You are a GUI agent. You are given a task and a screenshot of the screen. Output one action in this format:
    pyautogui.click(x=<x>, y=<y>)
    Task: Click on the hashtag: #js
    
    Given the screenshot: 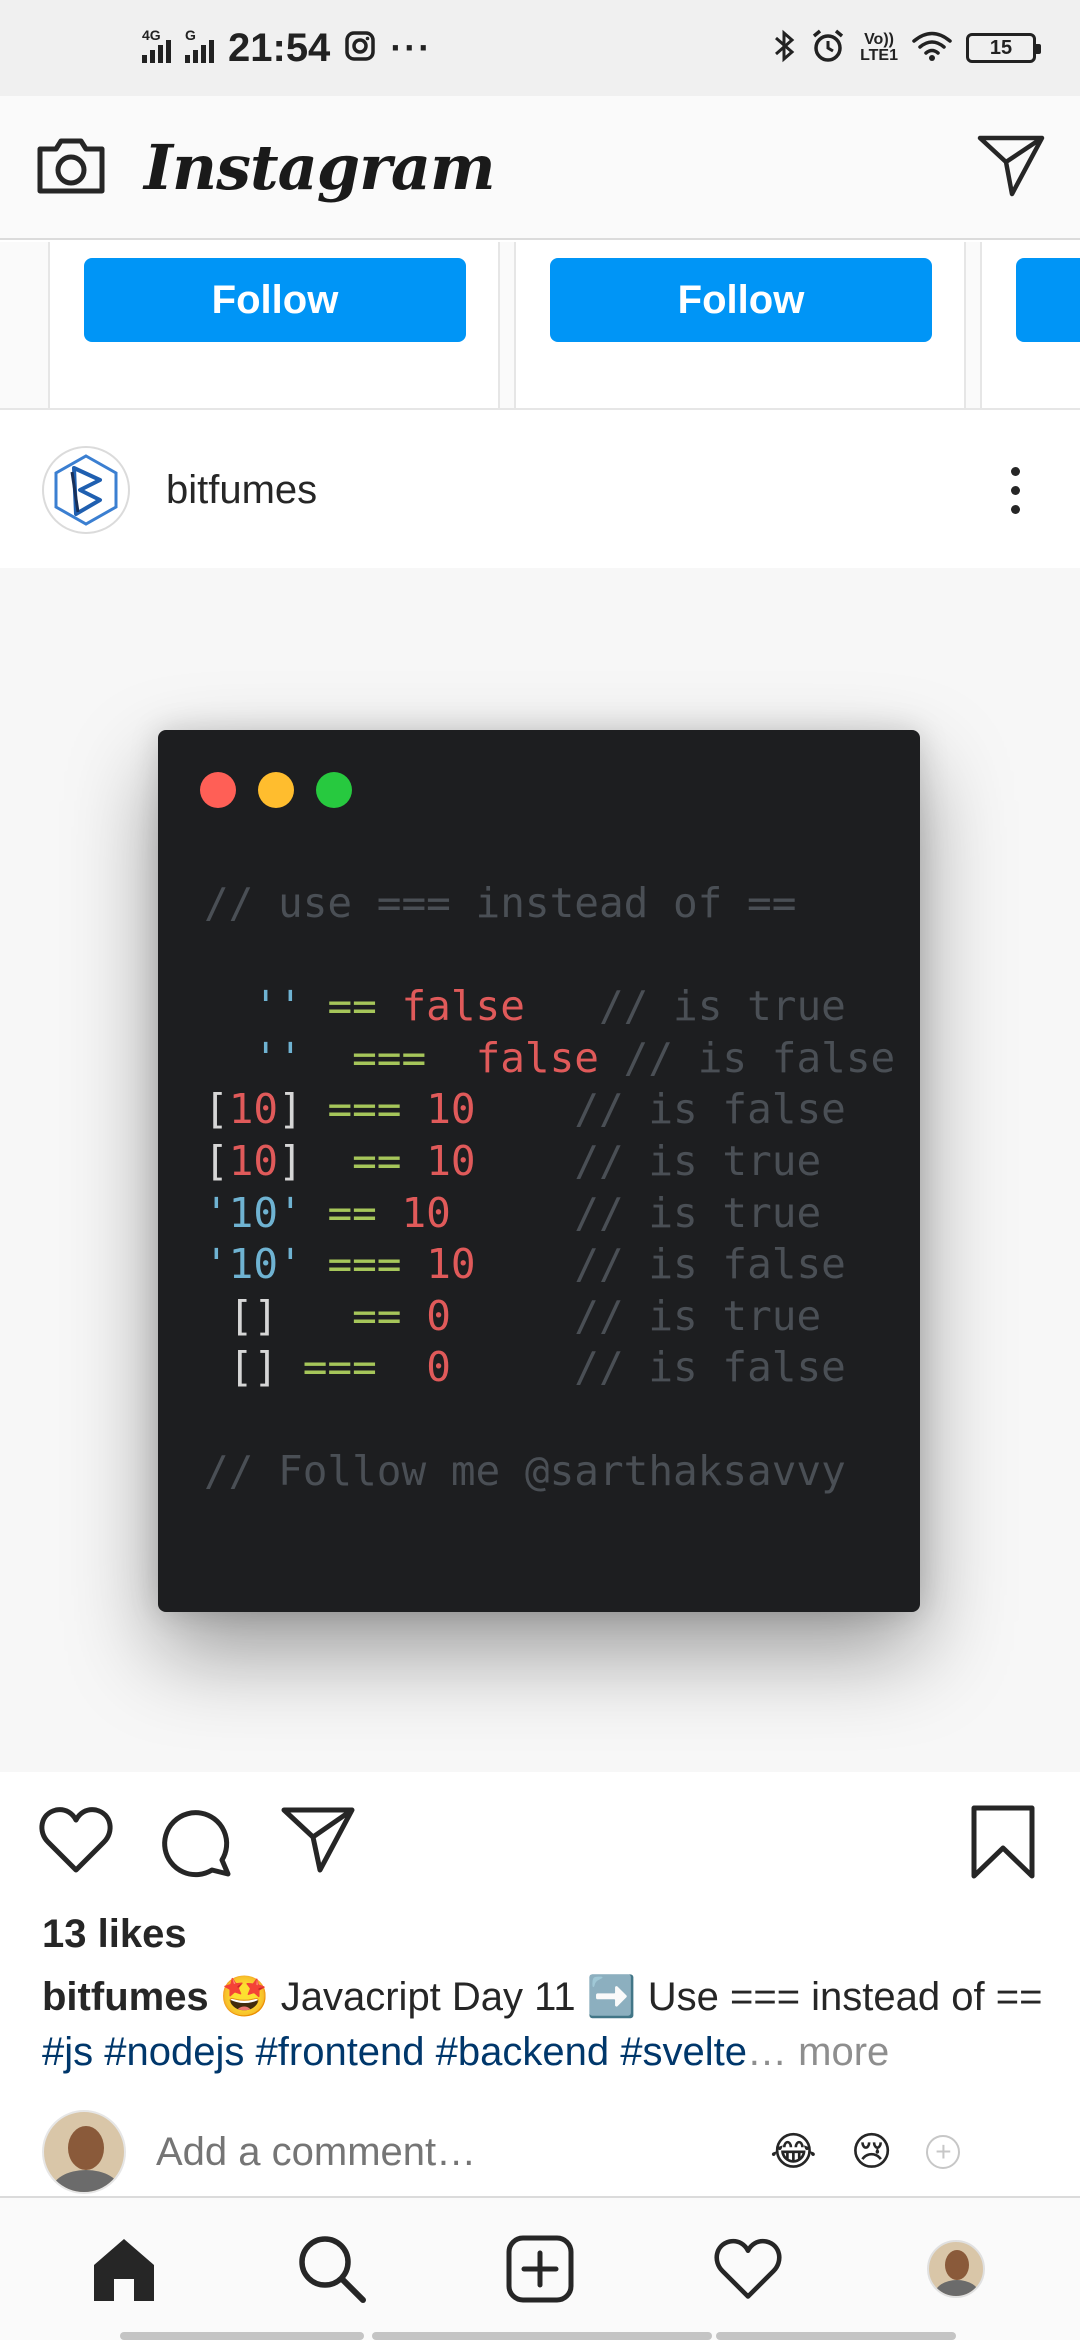 What is the action you would take?
    pyautogui.click(x=67, y=2052)
    